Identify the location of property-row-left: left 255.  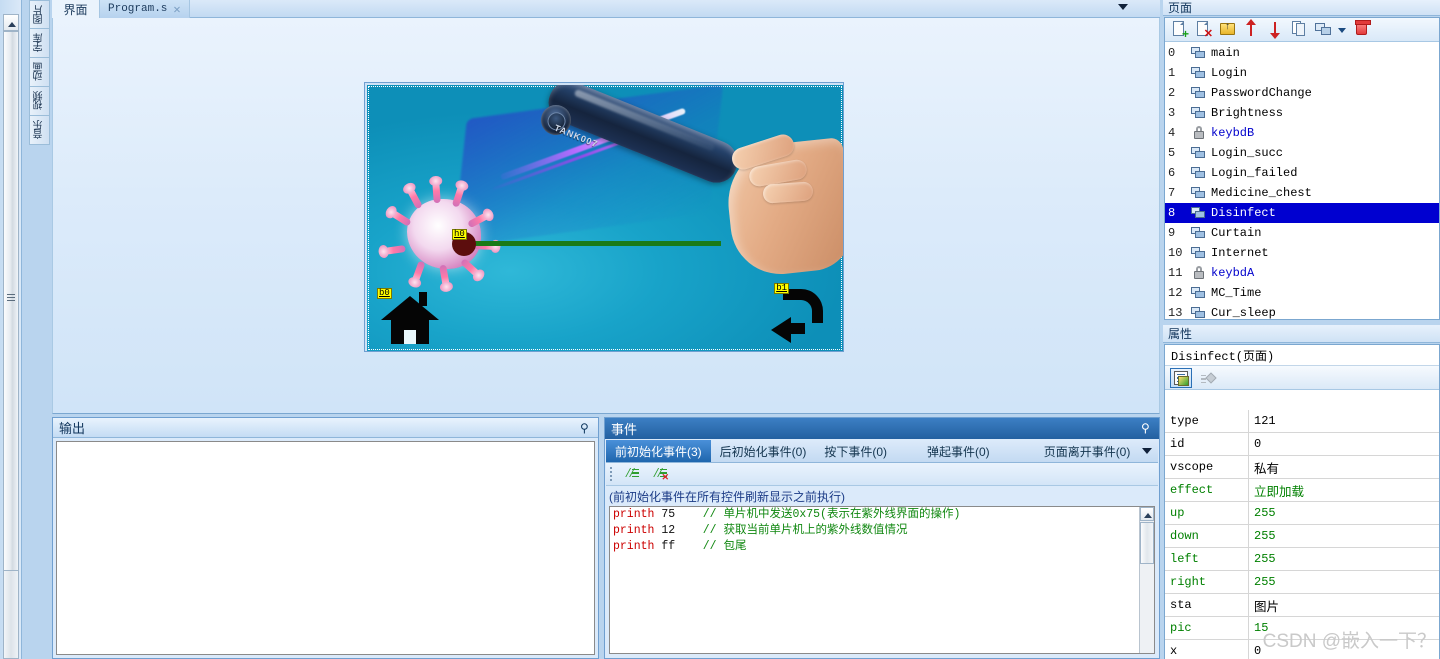
(1302, 559).